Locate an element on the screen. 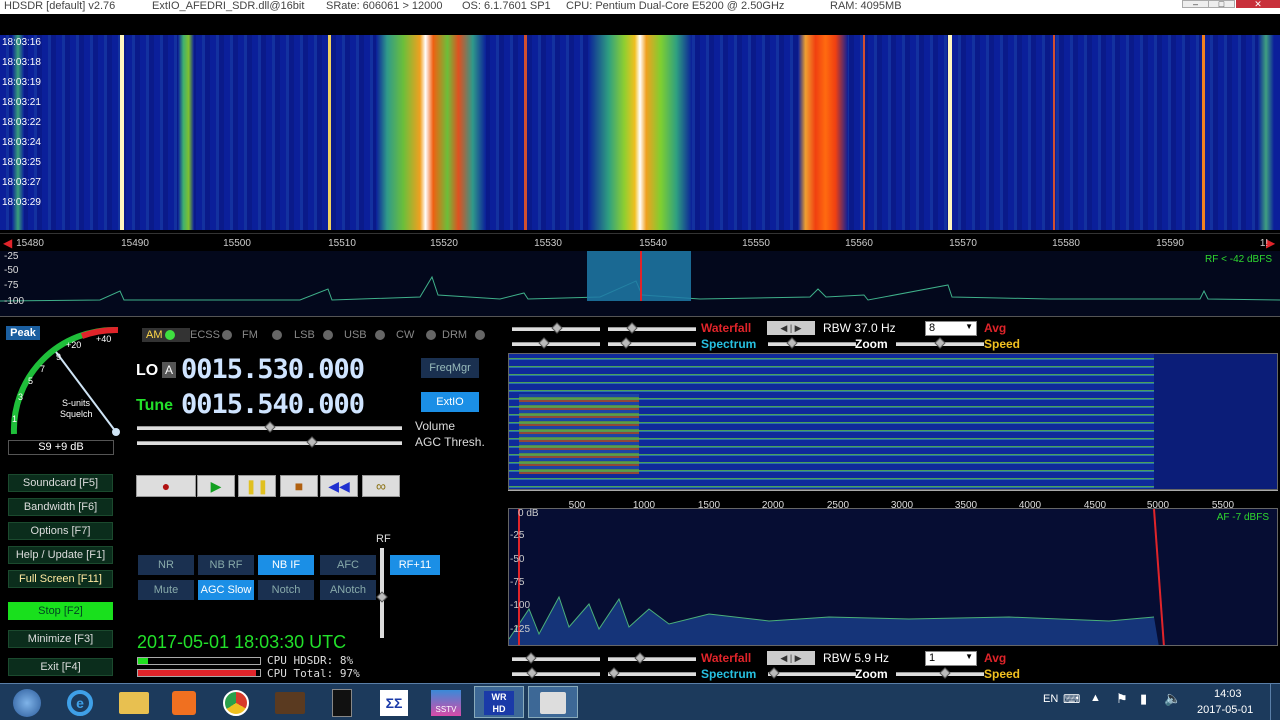  scroll-left-icon: ◀ is located at coordinates (7, 243).